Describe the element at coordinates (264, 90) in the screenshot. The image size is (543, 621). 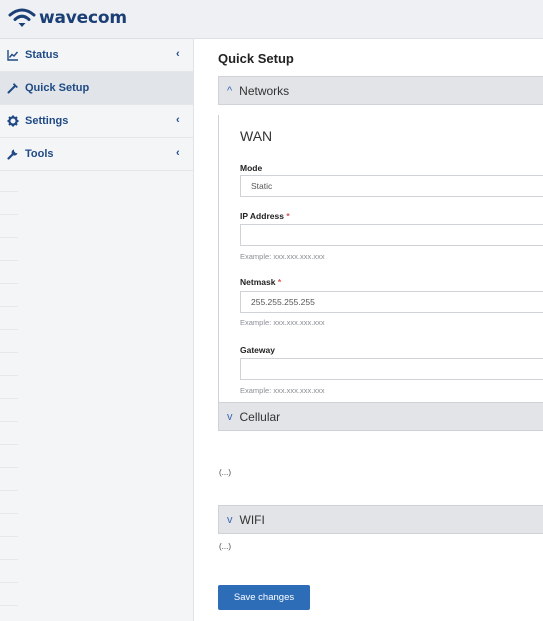
I see `panel-title: Networks` at that location.